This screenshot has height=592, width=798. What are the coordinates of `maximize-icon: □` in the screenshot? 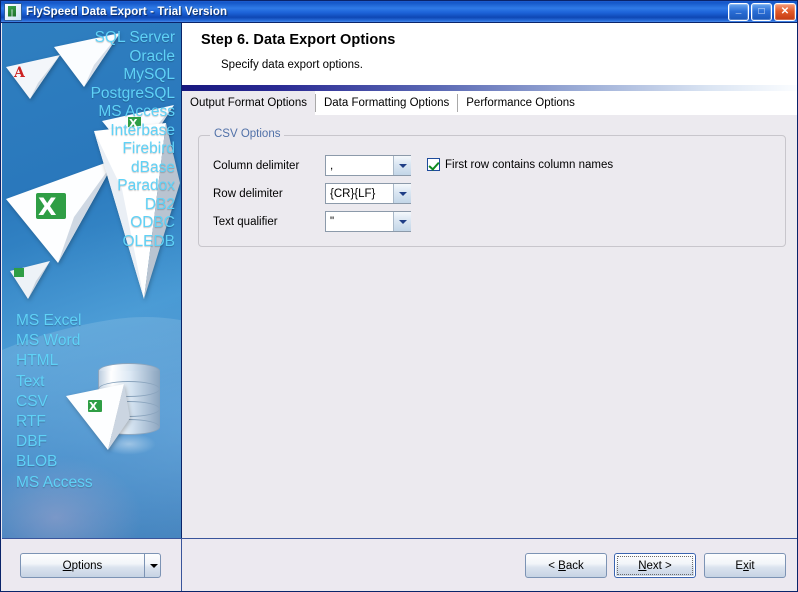 It's located at (761, 11).